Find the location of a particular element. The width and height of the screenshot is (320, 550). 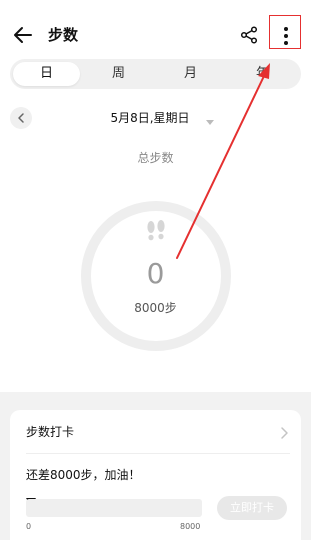

arrow-left-icon is located at coordinates (23, 35).